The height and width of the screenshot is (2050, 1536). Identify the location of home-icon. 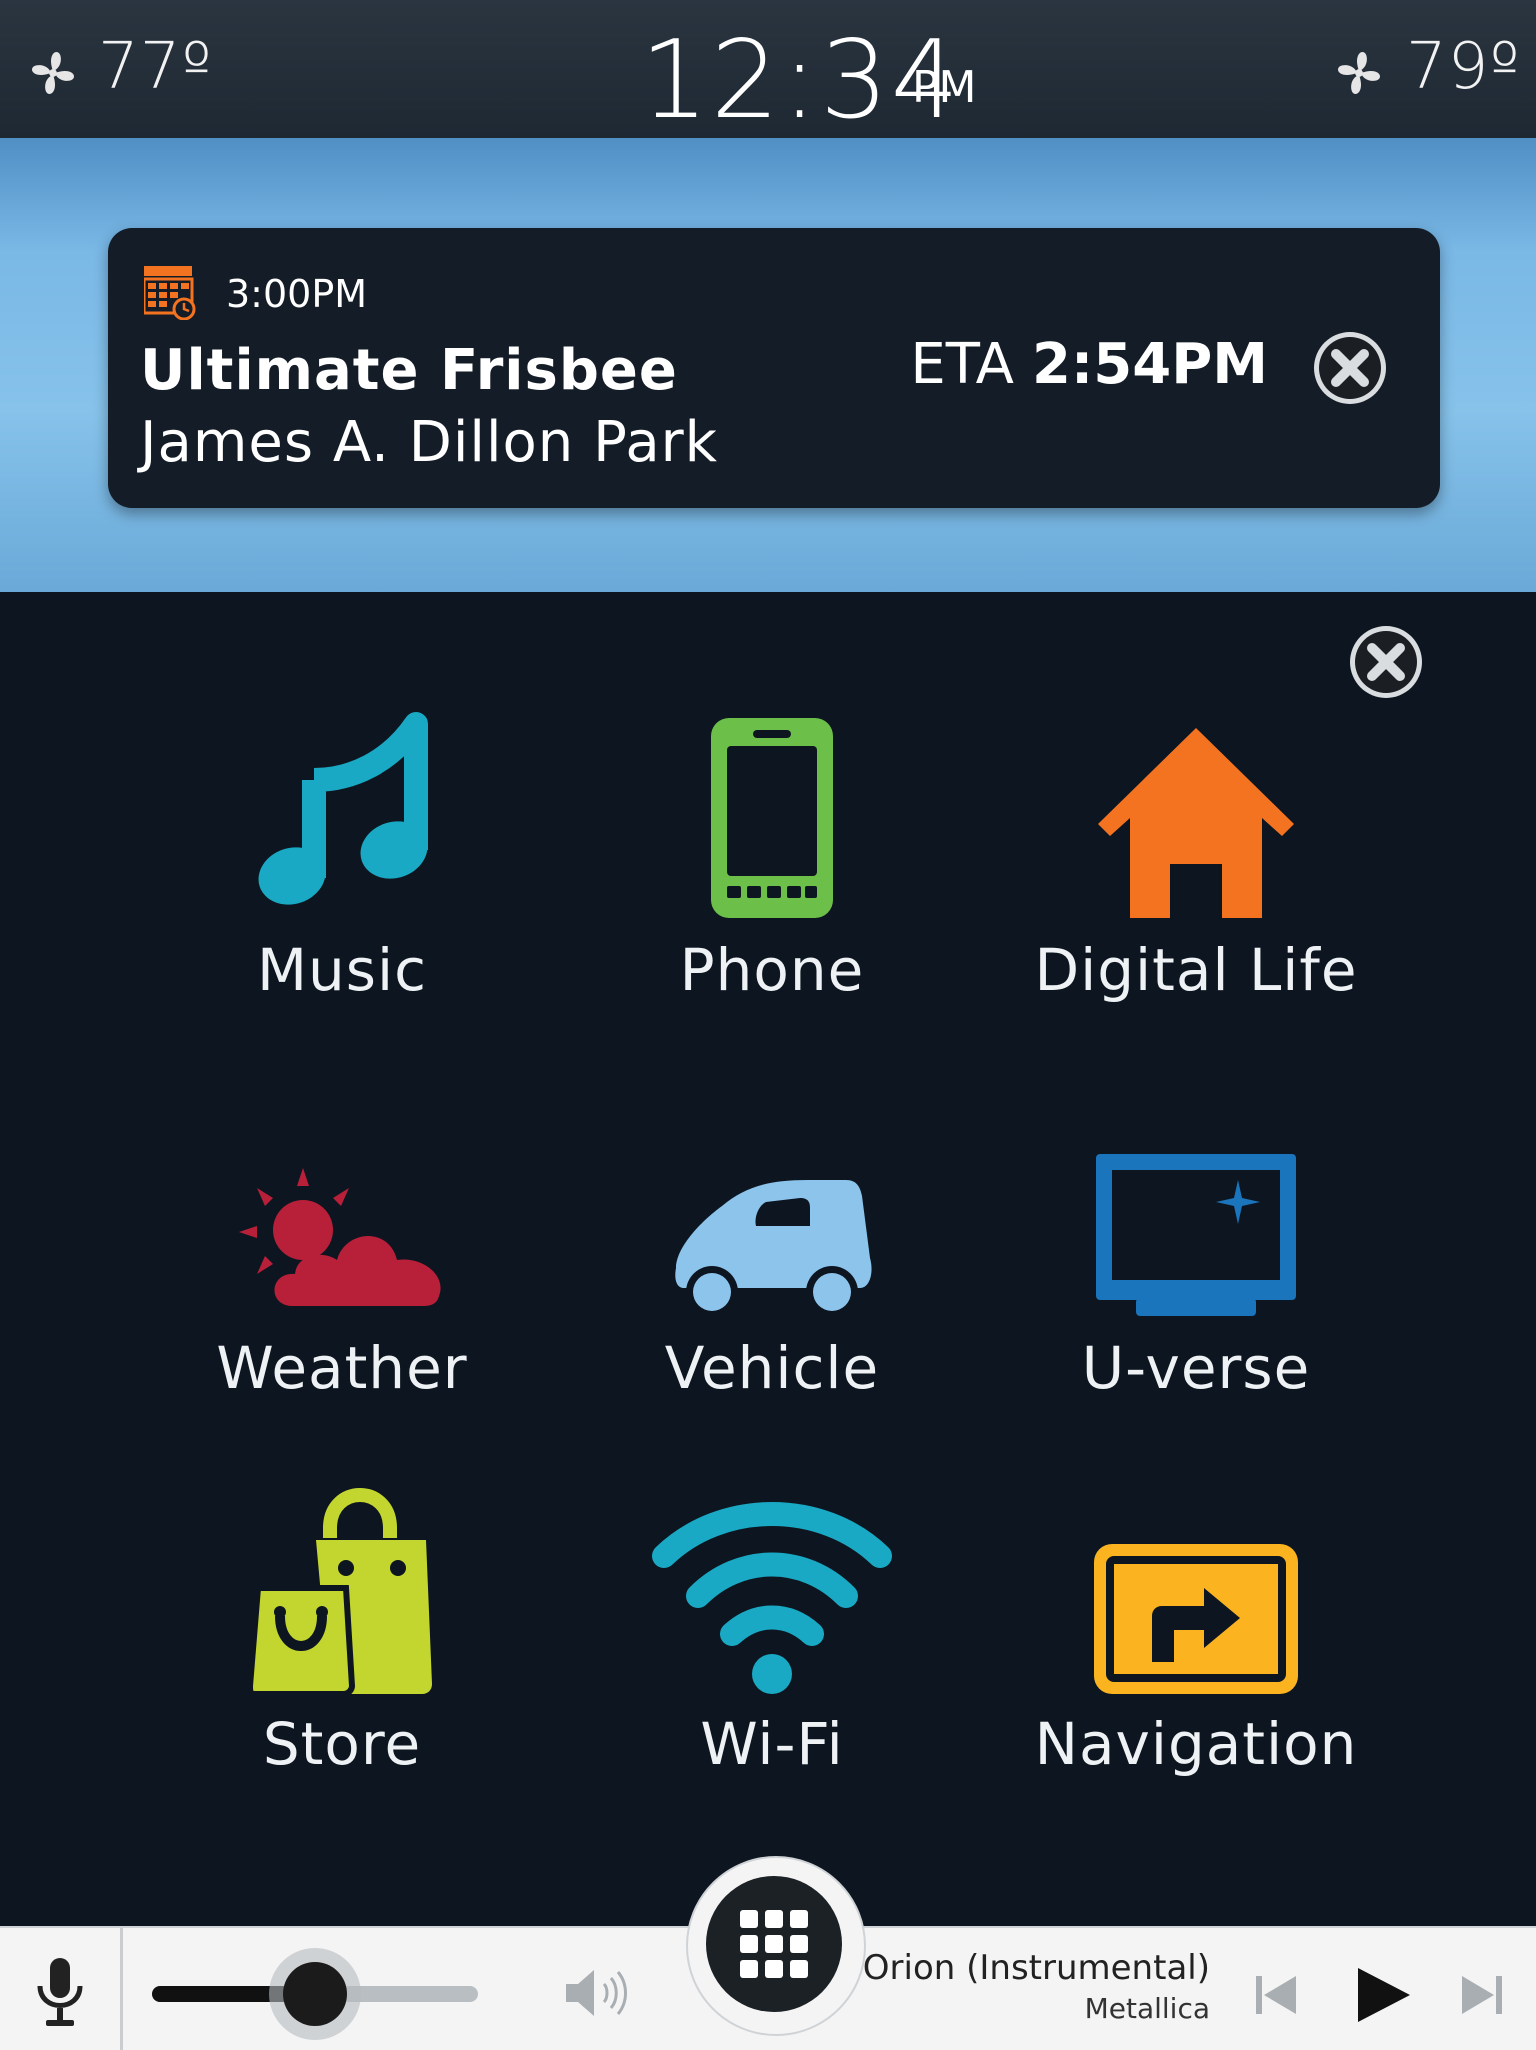
(1196, 823).